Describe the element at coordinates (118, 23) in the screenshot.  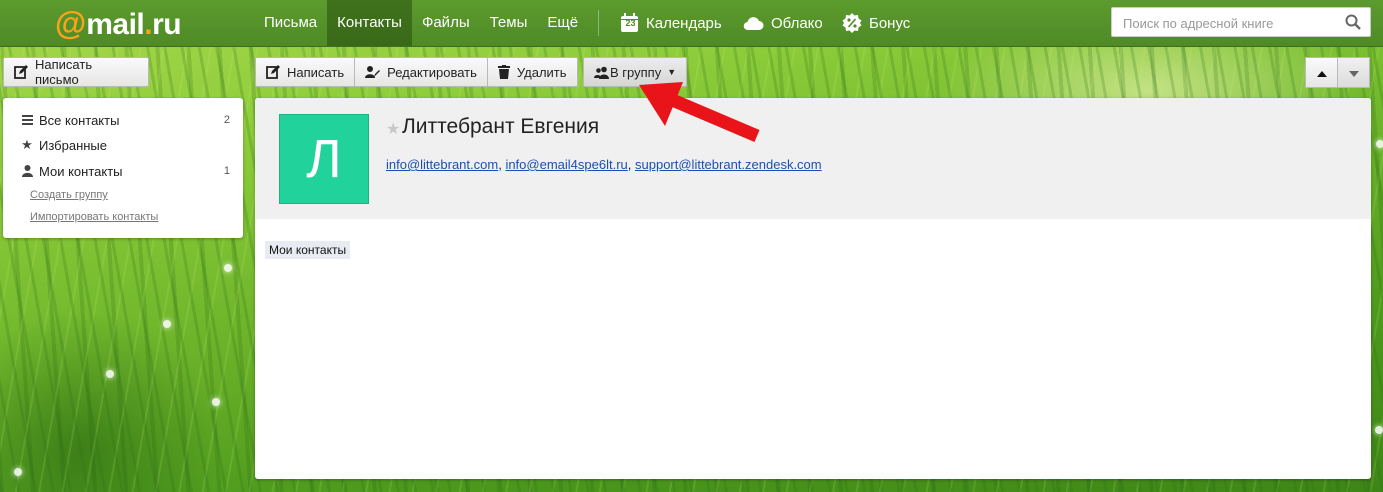
I see `mailru-logo: @ mail.ru` at that location.